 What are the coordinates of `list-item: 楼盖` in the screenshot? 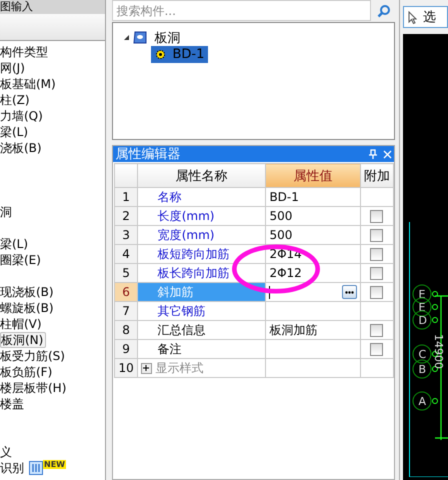 It's located at (13, 404).